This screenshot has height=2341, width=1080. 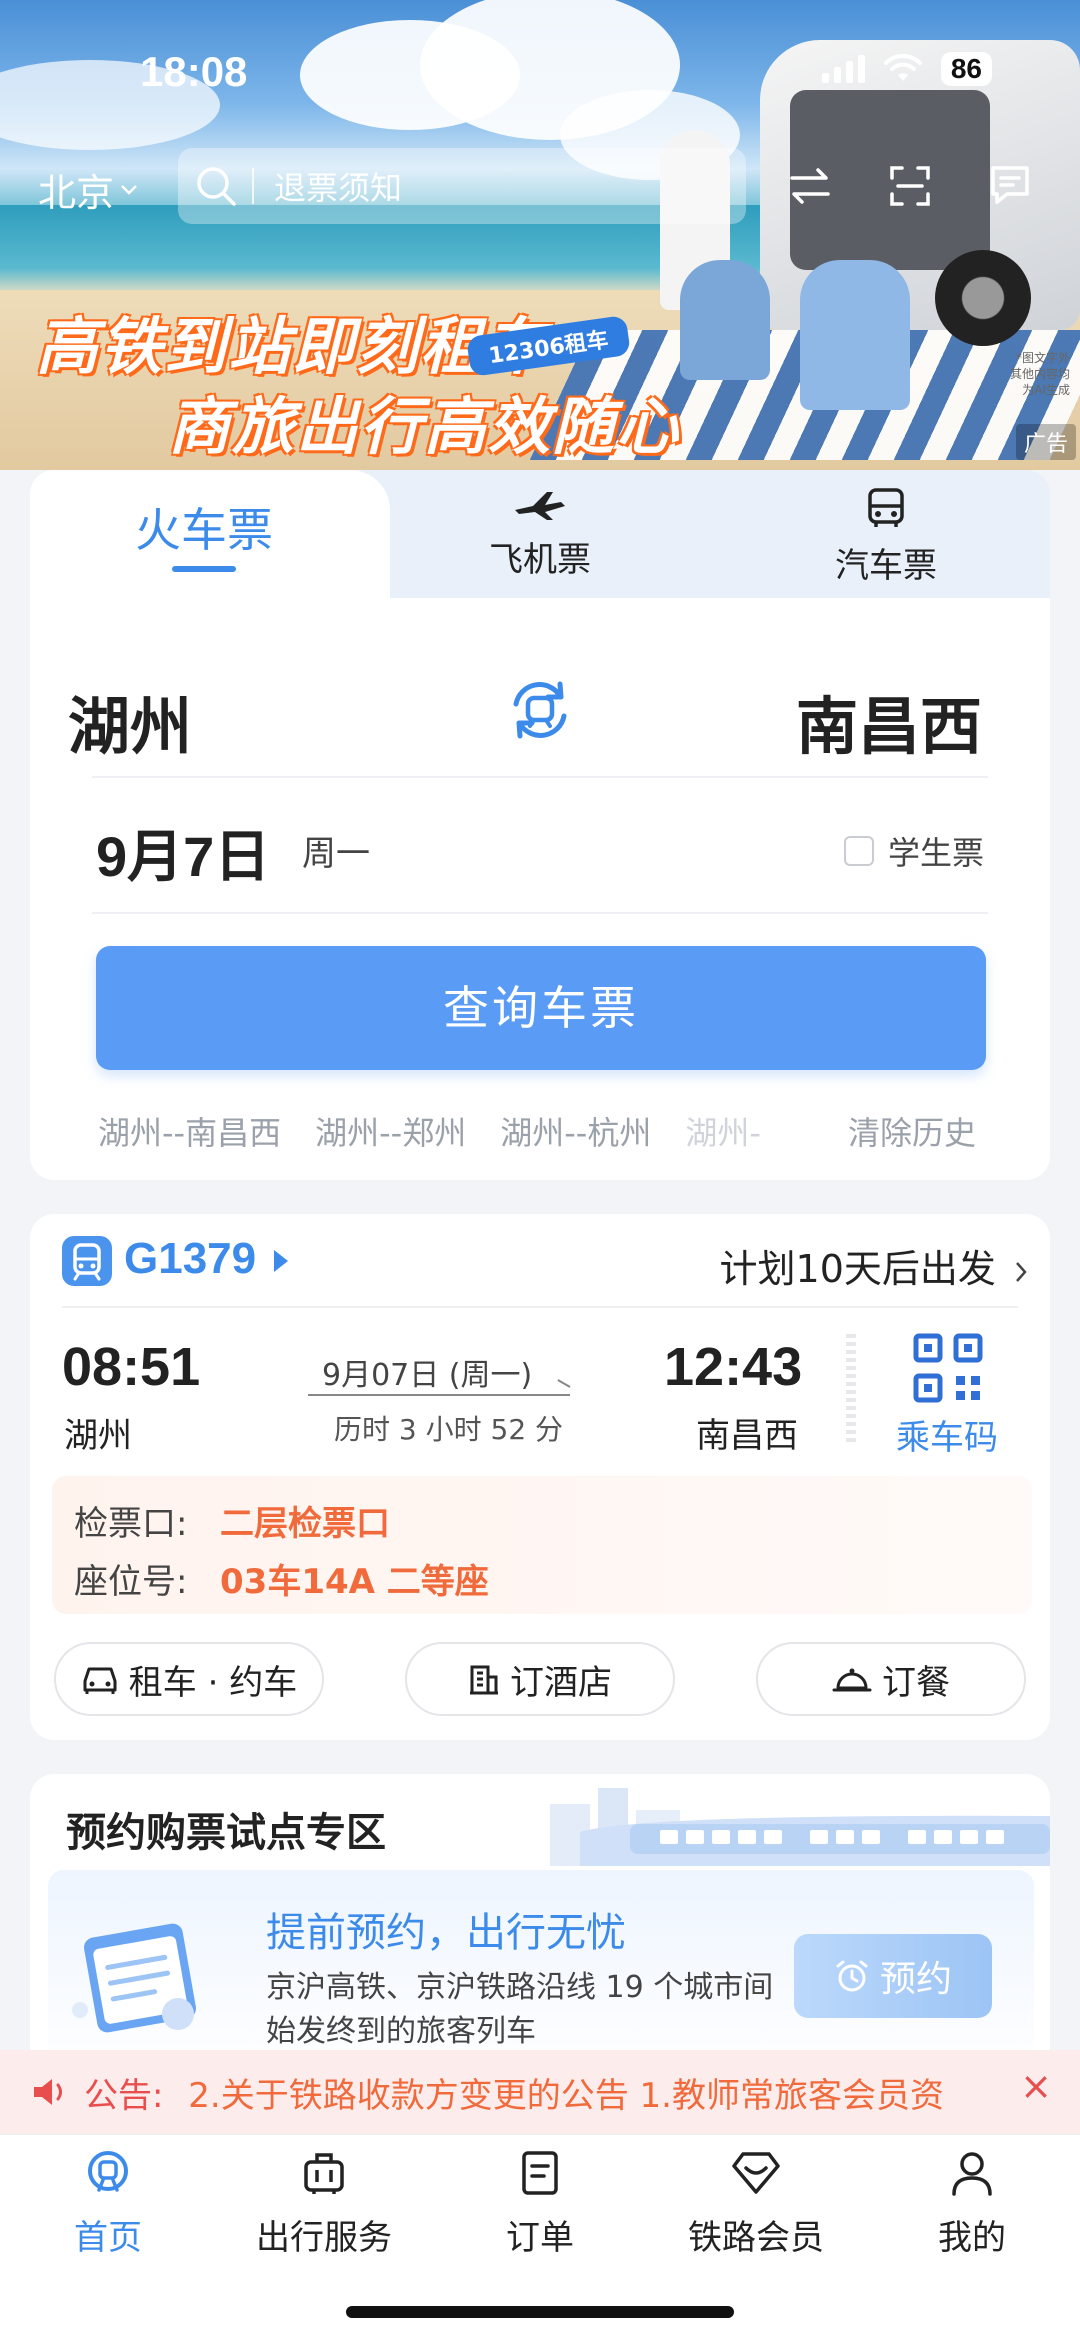 I want to click on history-item: 湖州--郑州, so click(x=390, y=1131).